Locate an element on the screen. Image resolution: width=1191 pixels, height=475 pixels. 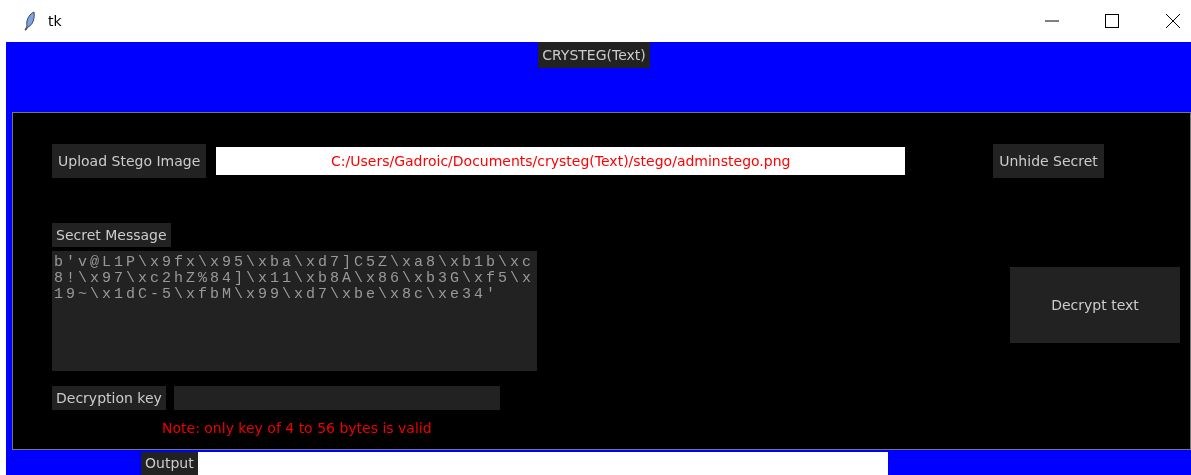
output-label: Output is located at coordinates (169, 463).